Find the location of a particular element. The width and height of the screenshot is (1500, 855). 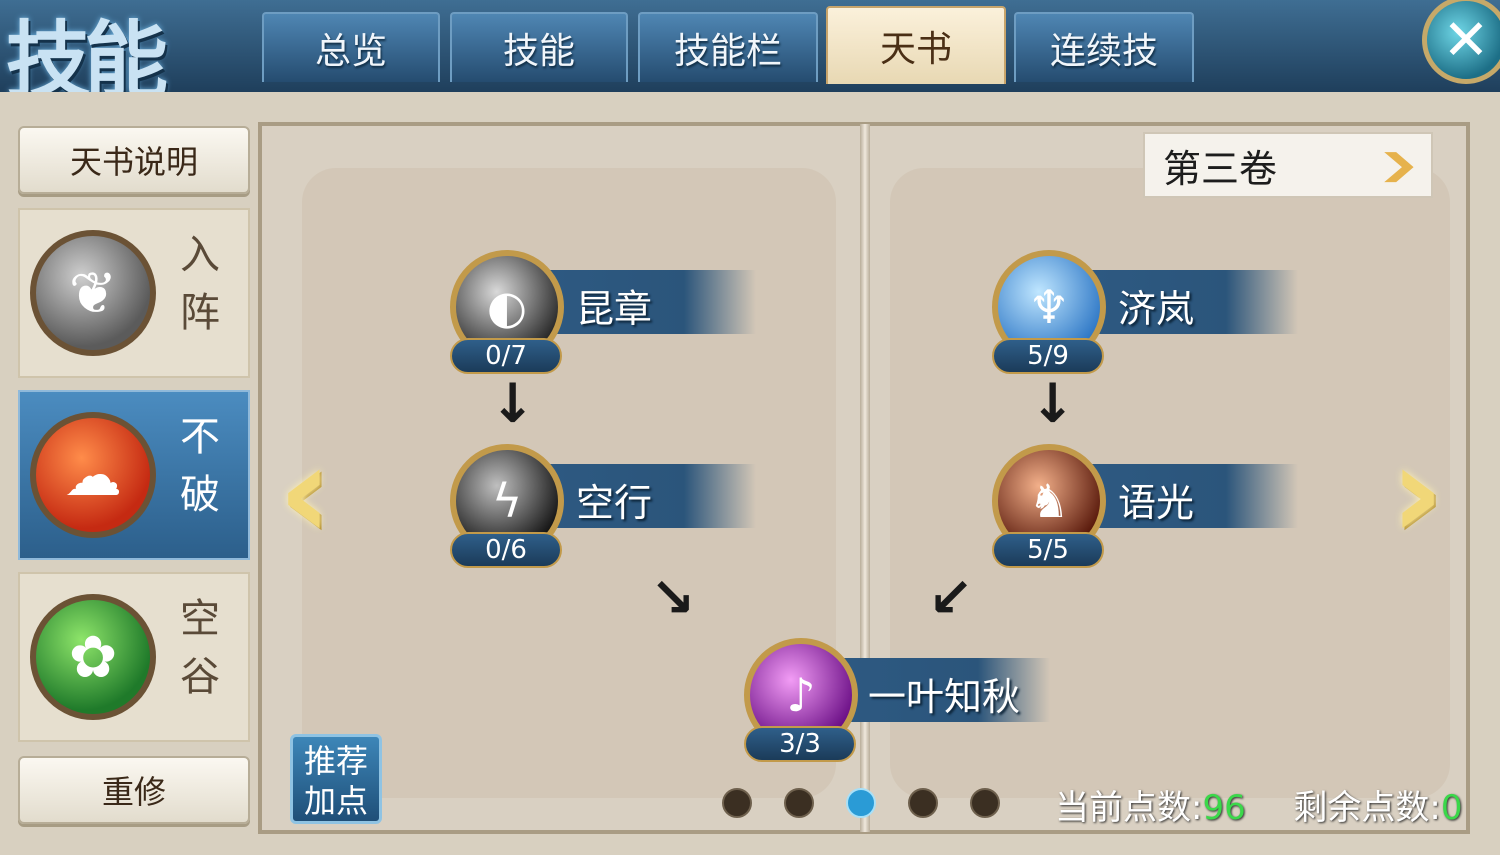

skill-name: 昆章 is located at coordinates (614, 309).